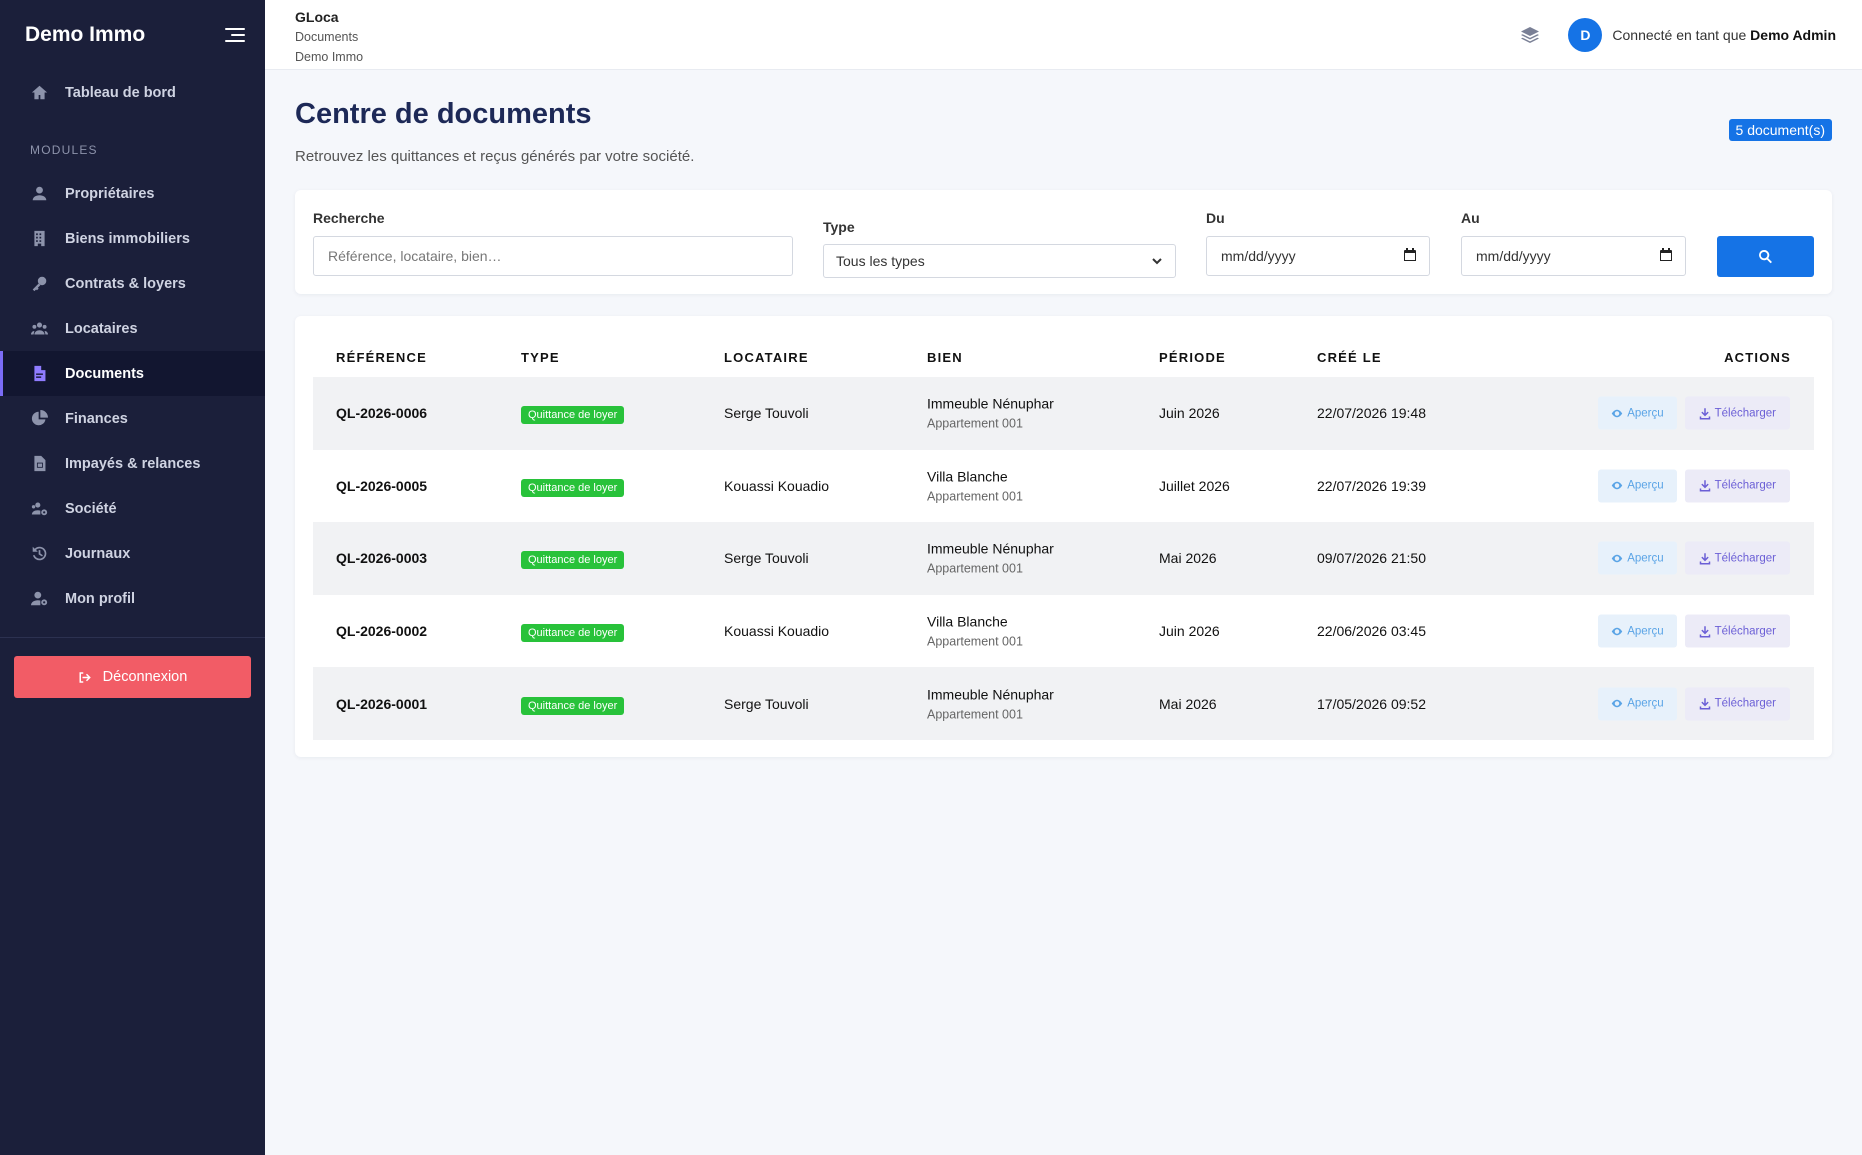 The height and width of the screenshot is (1155, 1862). Describe the element at coordinates (382, 703) in the screenshot. I see `row-reference: QL-2026-0001` at that location.